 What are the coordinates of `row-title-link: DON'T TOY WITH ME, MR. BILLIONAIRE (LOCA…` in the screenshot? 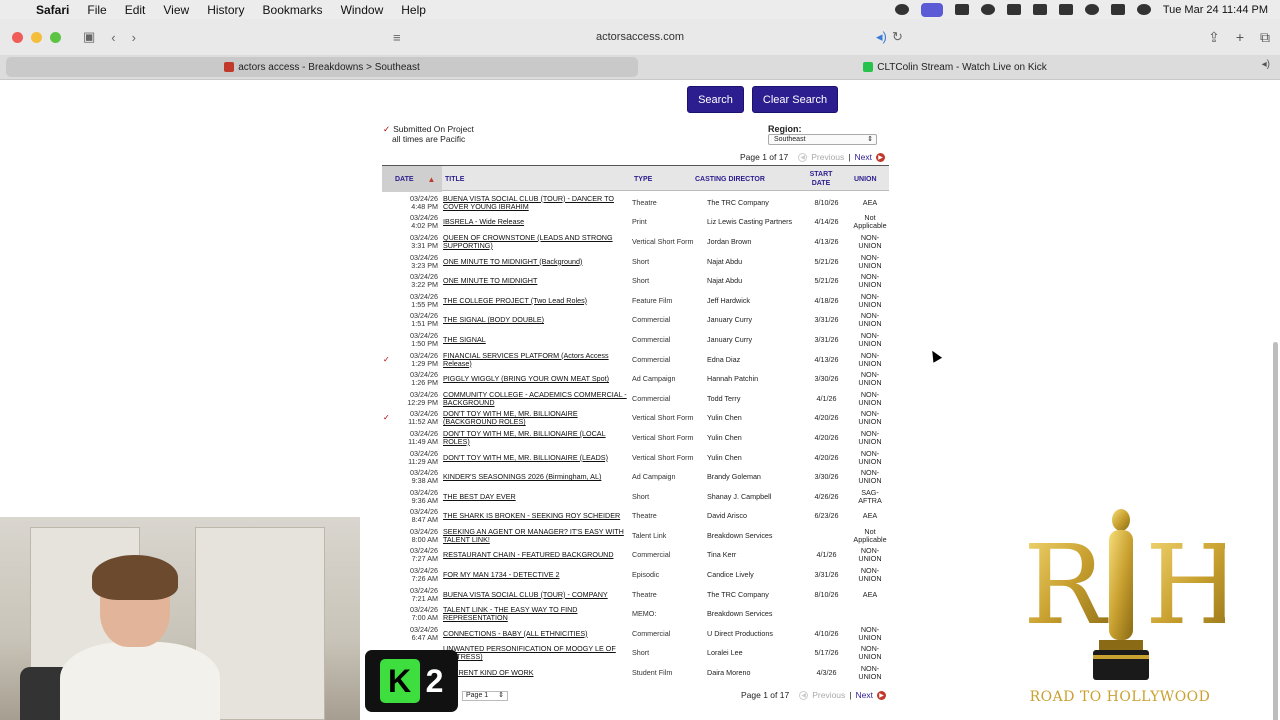 It's located at (535, 438).